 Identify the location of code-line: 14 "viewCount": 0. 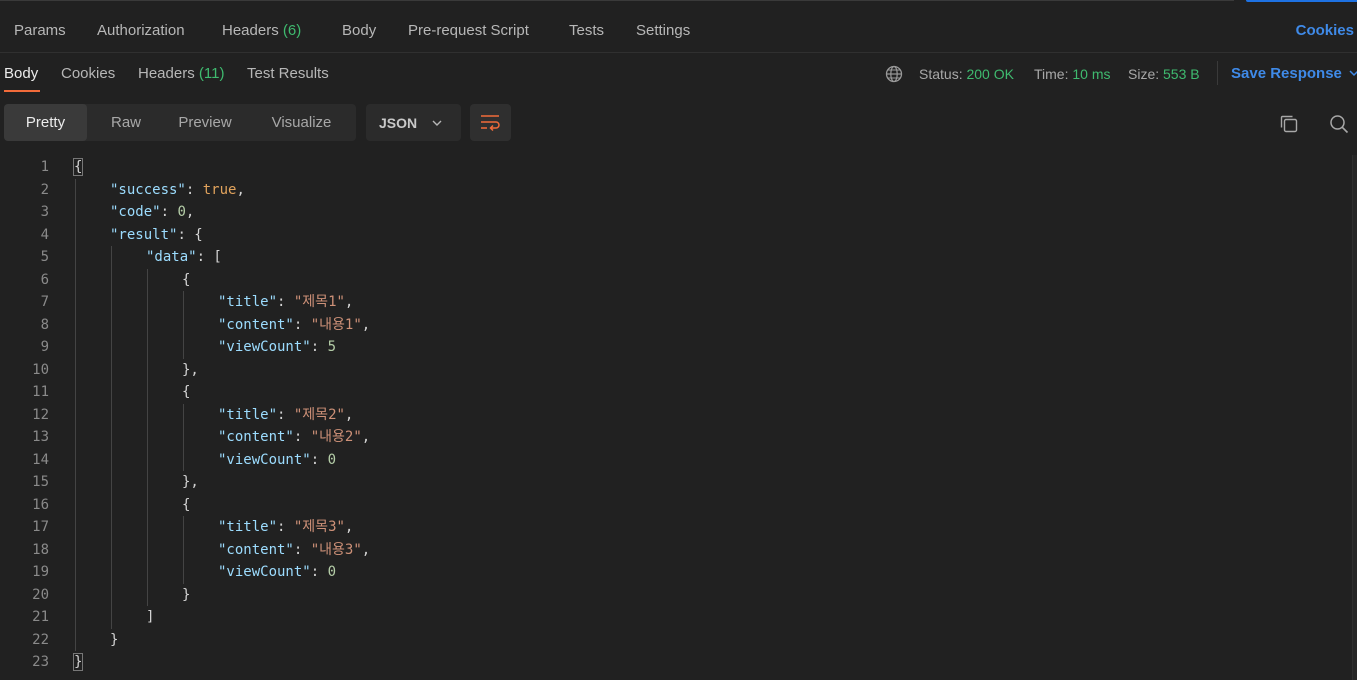
(676, 460).